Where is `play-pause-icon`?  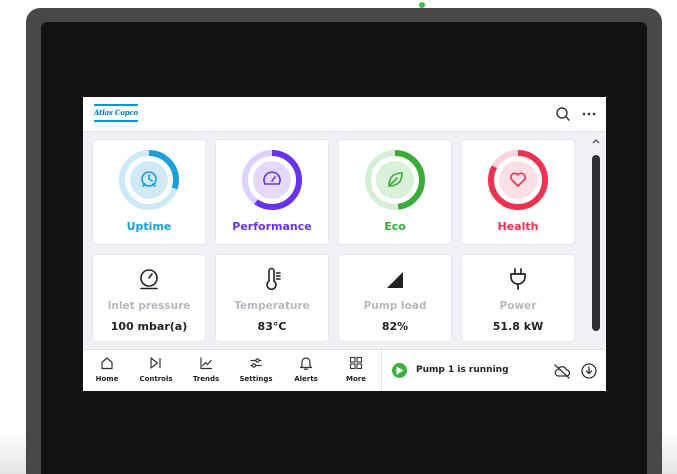
play-pause-icon is located at coordinates (155, 363).